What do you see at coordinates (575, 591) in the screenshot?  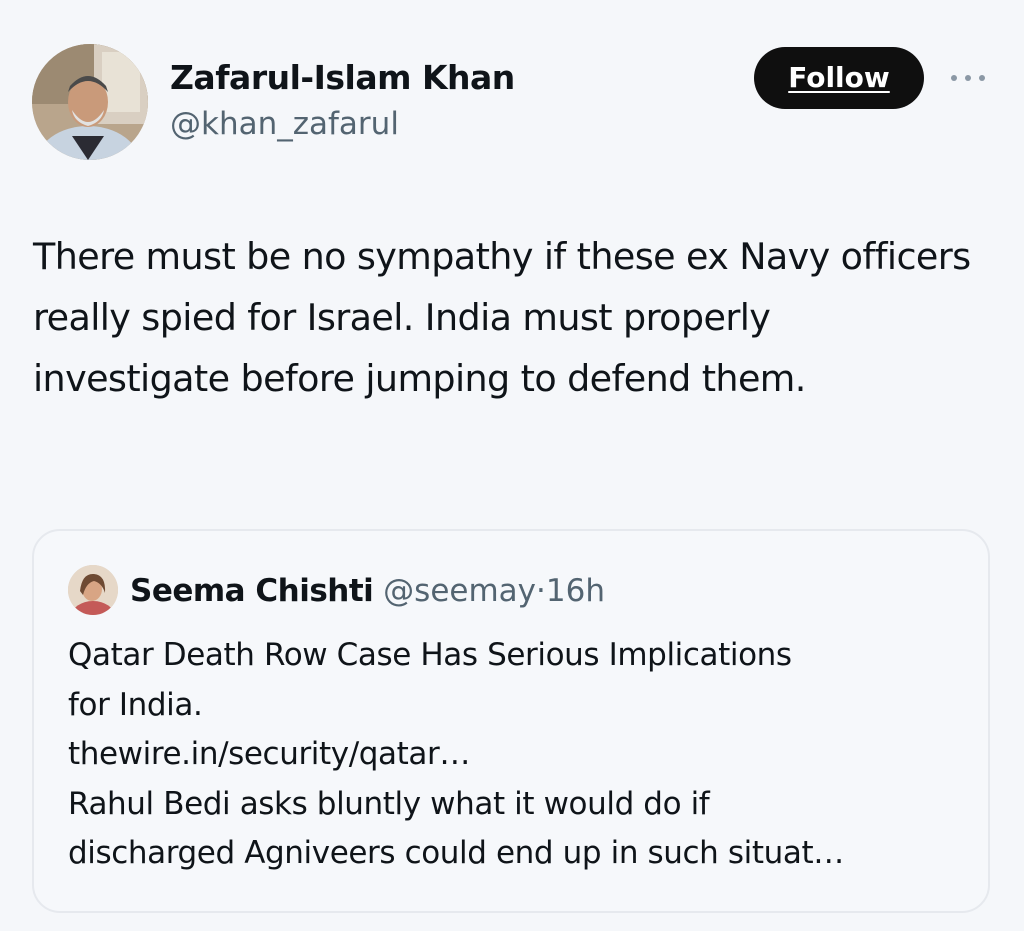 I see `quote-timestamp: 16h` at bounding box center [575, 591].